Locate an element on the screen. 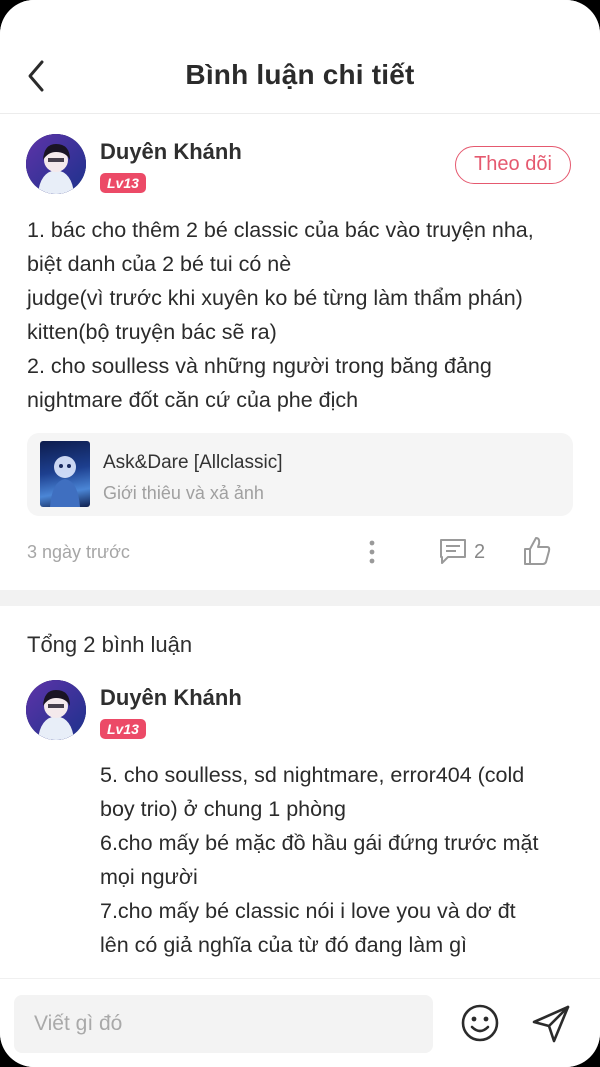 Image resolution: width=600 pixels, height=1067 pixels. comment-author-name: Duyên Khánh is located at coordinates (171, 698).